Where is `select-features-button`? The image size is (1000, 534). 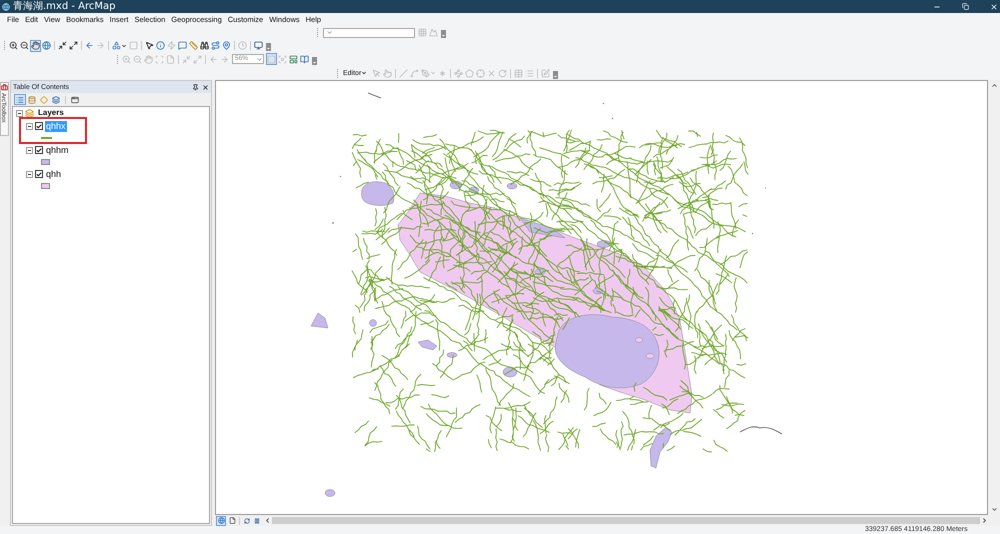
select-features-button is located at coordinates (119, 46).